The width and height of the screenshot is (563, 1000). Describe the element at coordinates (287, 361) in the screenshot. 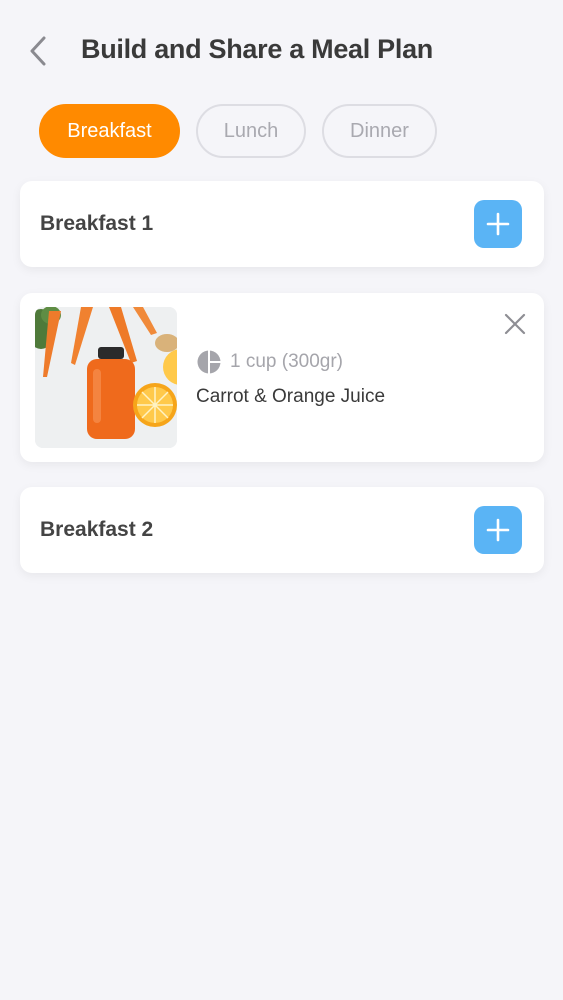

I see `portion-text: 1 cup (300gr)` at that location.